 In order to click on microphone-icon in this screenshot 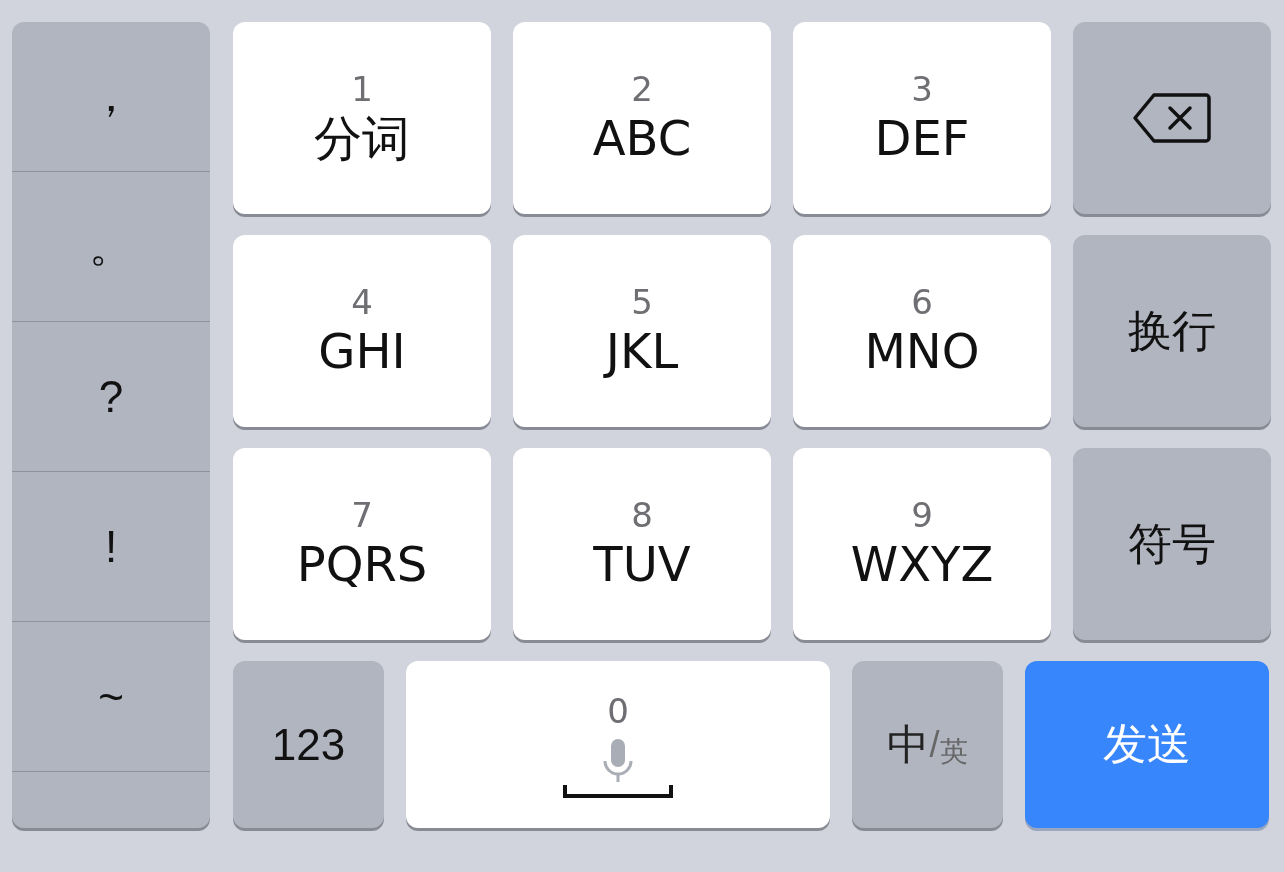, I will do `click(618, 760)`.